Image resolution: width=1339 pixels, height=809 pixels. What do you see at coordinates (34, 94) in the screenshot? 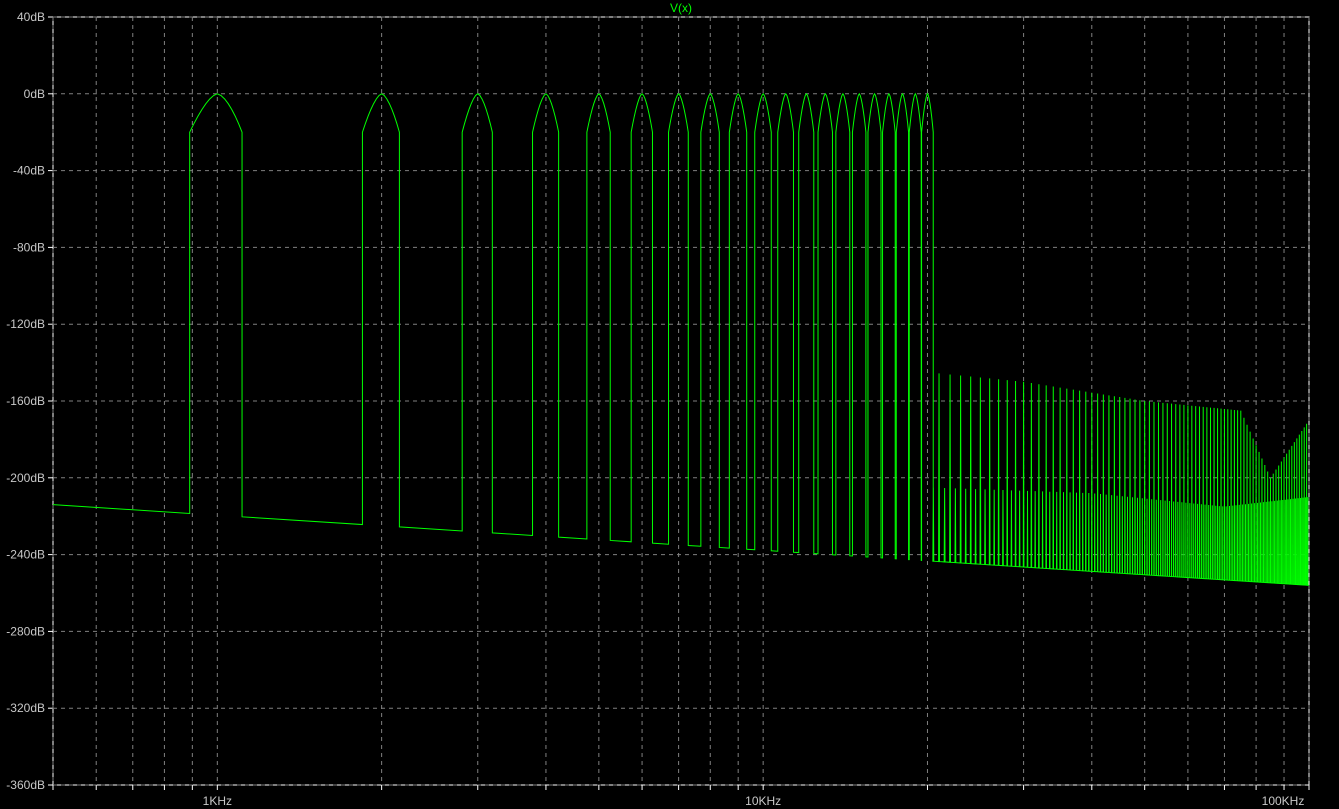
I see `y-tick-label: 0dB` at bounding box center [34, 94].